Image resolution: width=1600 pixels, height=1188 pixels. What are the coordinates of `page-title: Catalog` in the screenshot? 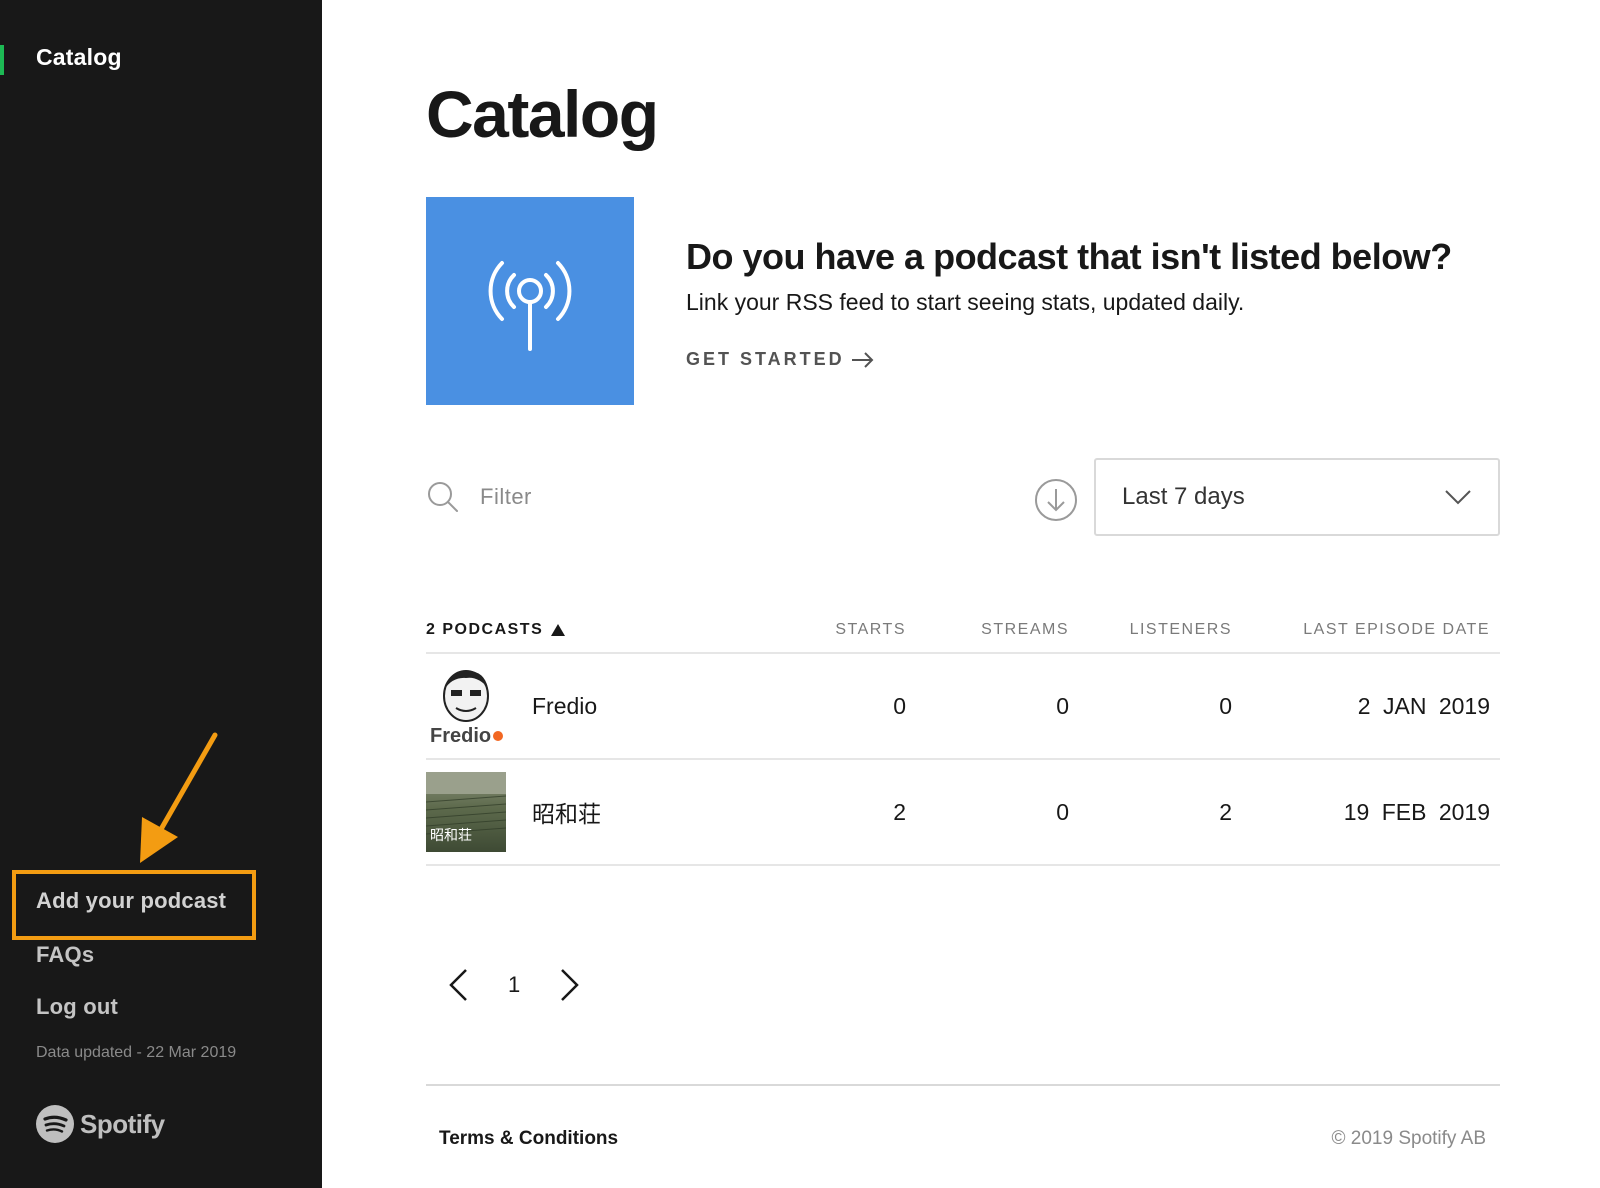 It's located at (542, 114).